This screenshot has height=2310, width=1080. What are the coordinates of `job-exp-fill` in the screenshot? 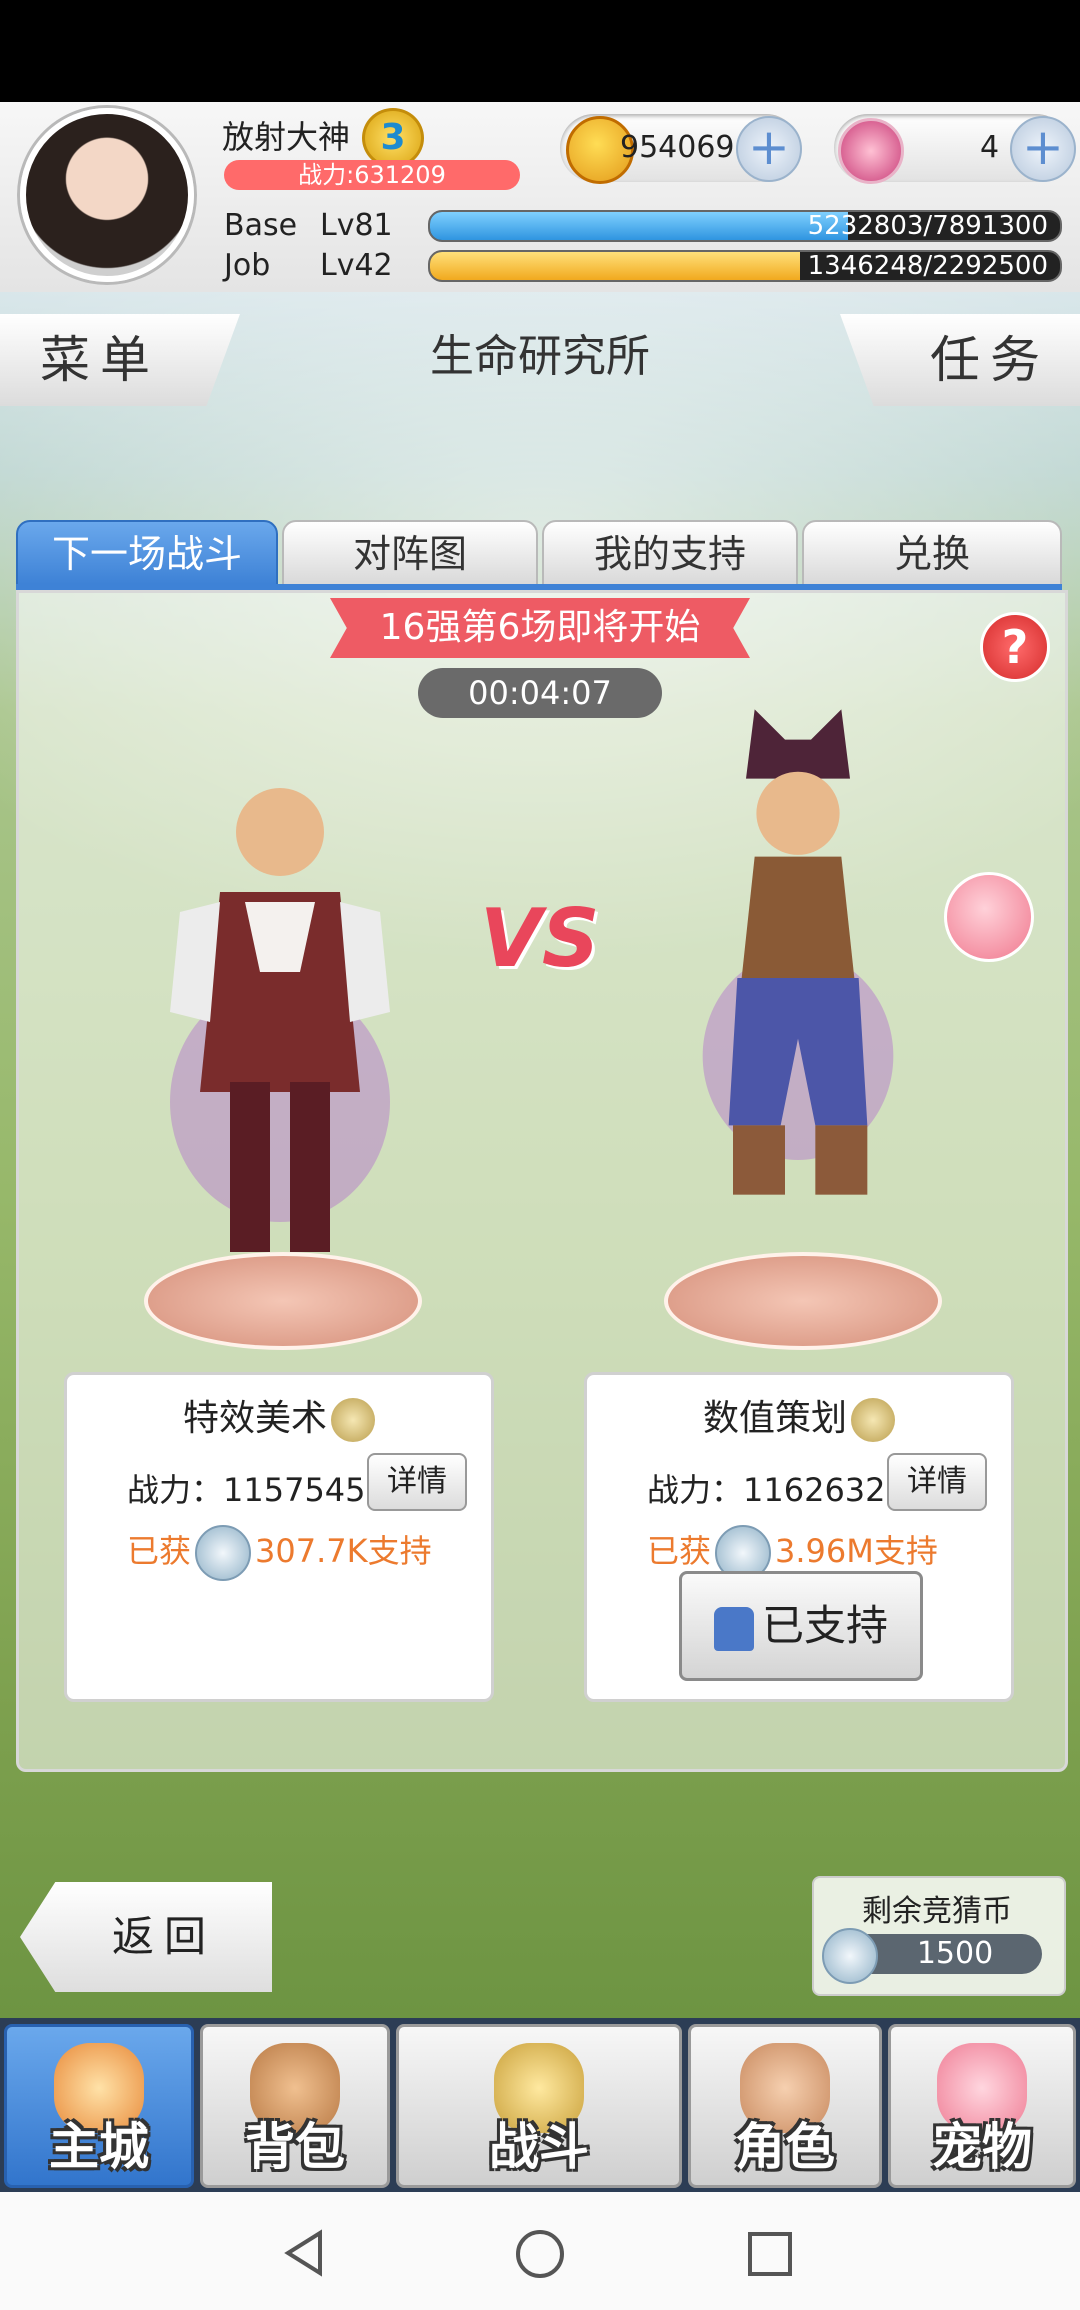 It's located at (615, 266).